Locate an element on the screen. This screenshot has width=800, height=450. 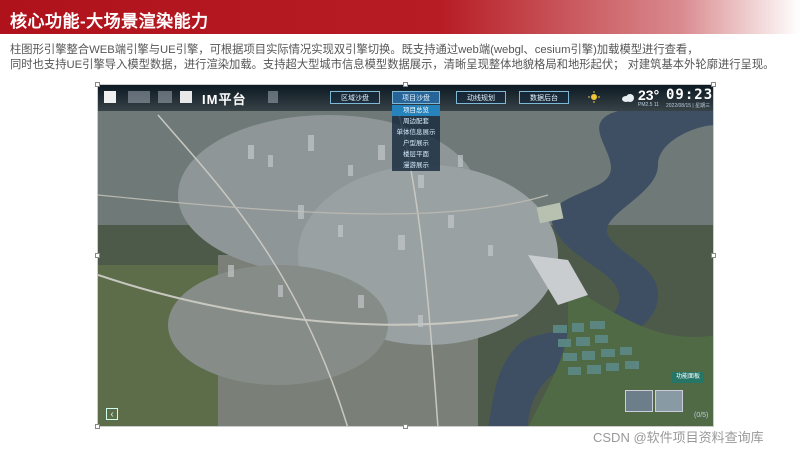
air-quality: PM2.5 11 is located at coordinates (649, 105).